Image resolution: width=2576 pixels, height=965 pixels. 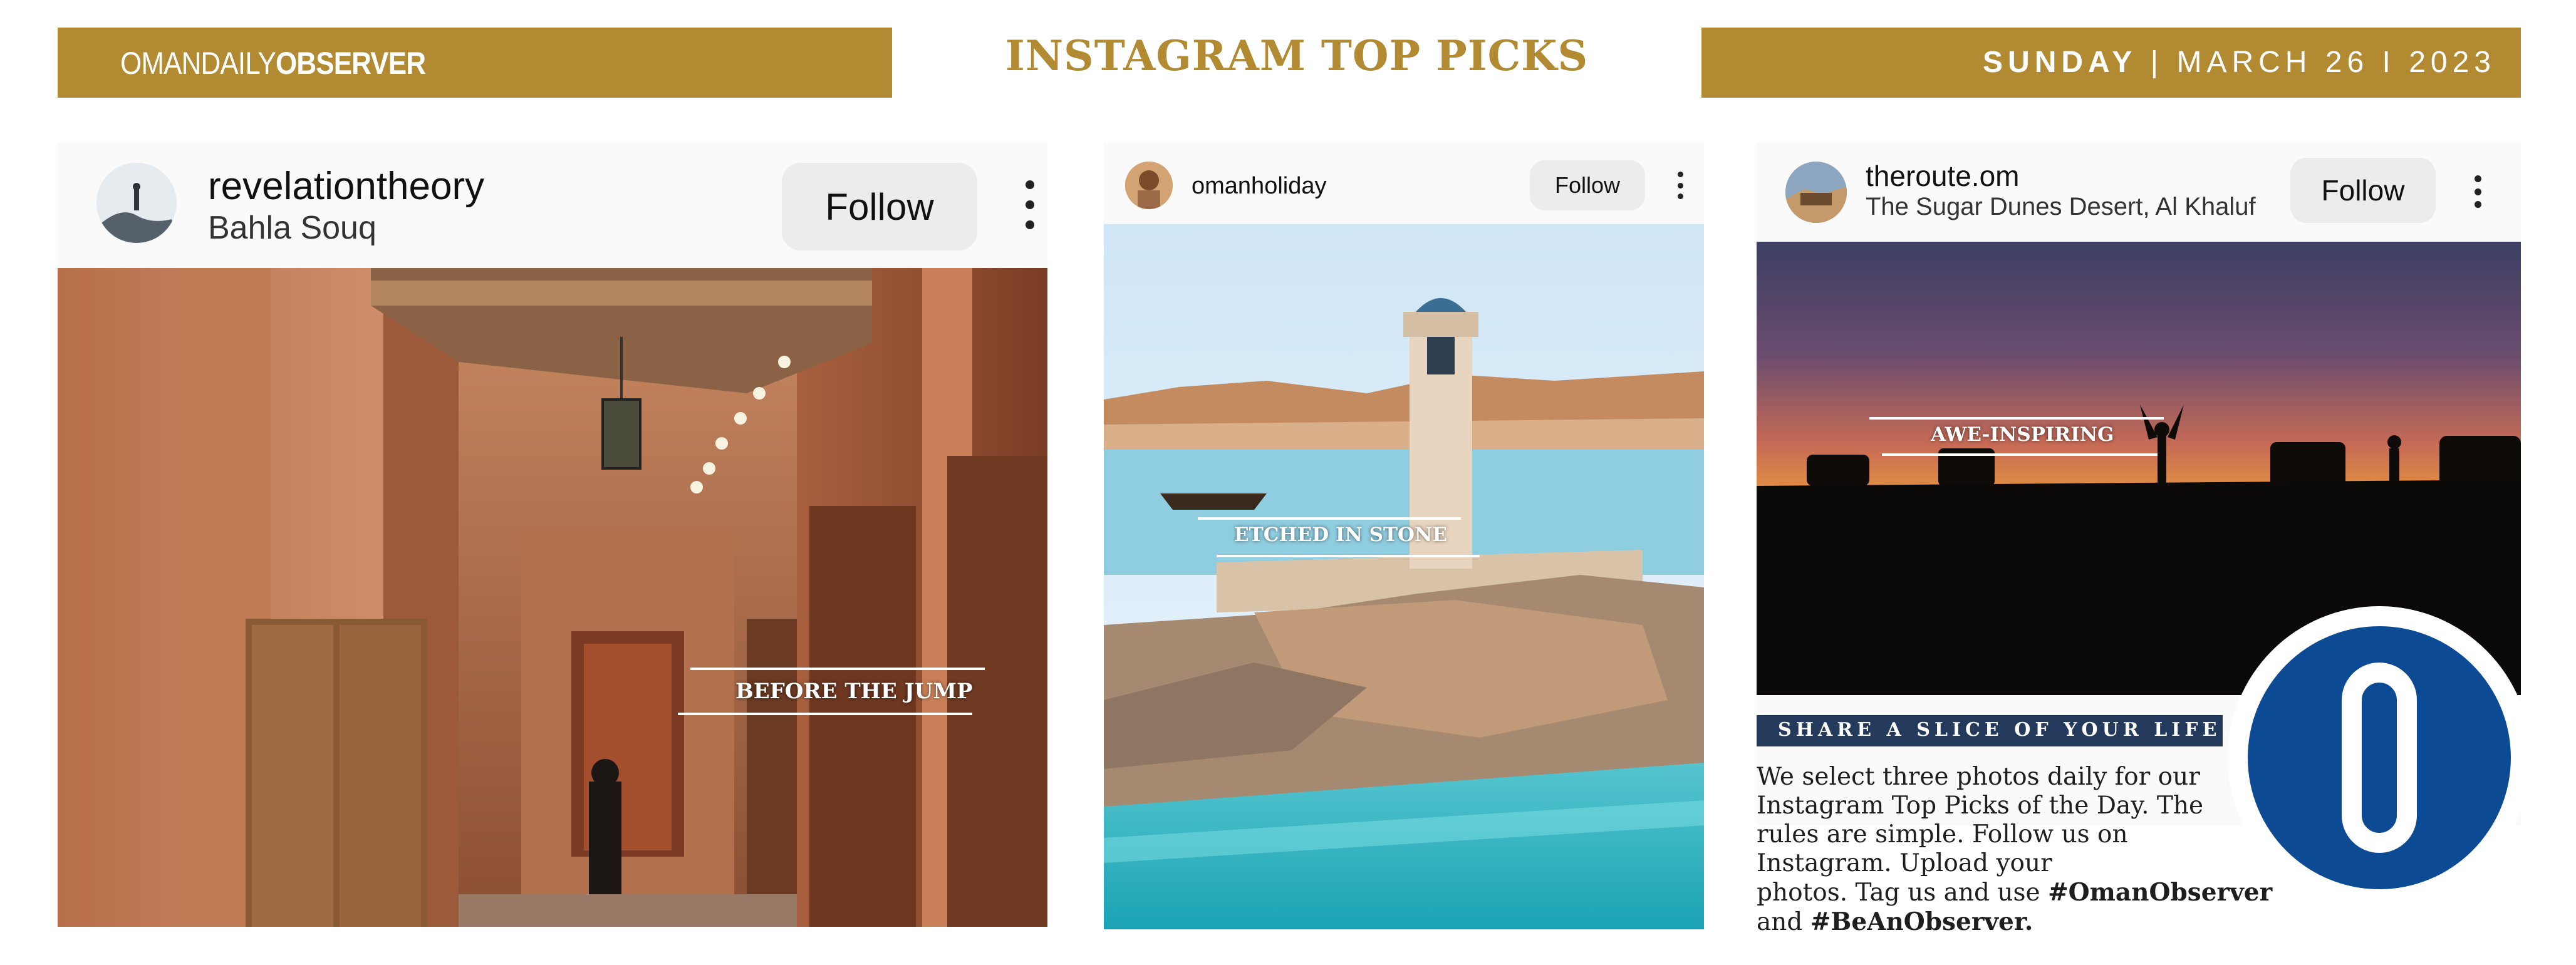 I want to click on post-caption: AWE-INSPIRING, so click(x=2023, y=434).